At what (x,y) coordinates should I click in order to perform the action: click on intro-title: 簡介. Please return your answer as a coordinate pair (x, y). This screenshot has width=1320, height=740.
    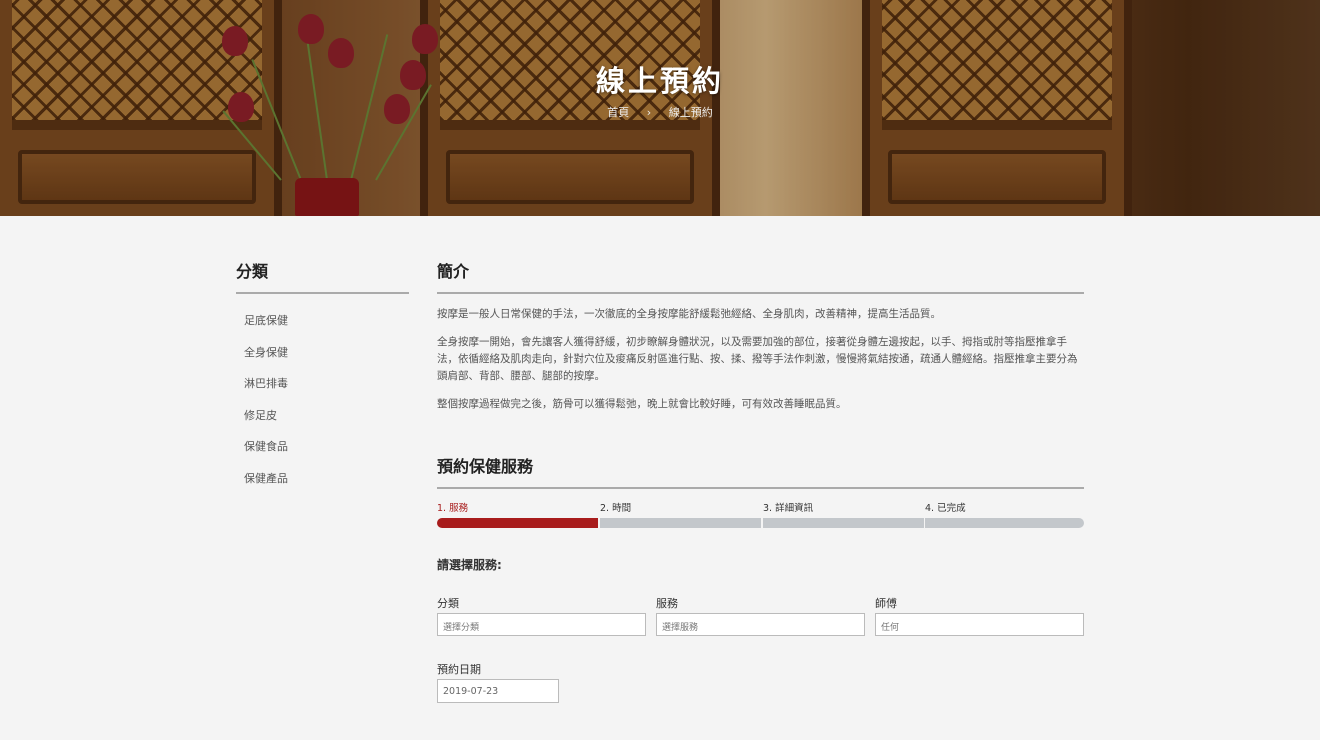
    Looking at the image, I should click on (760, 276).